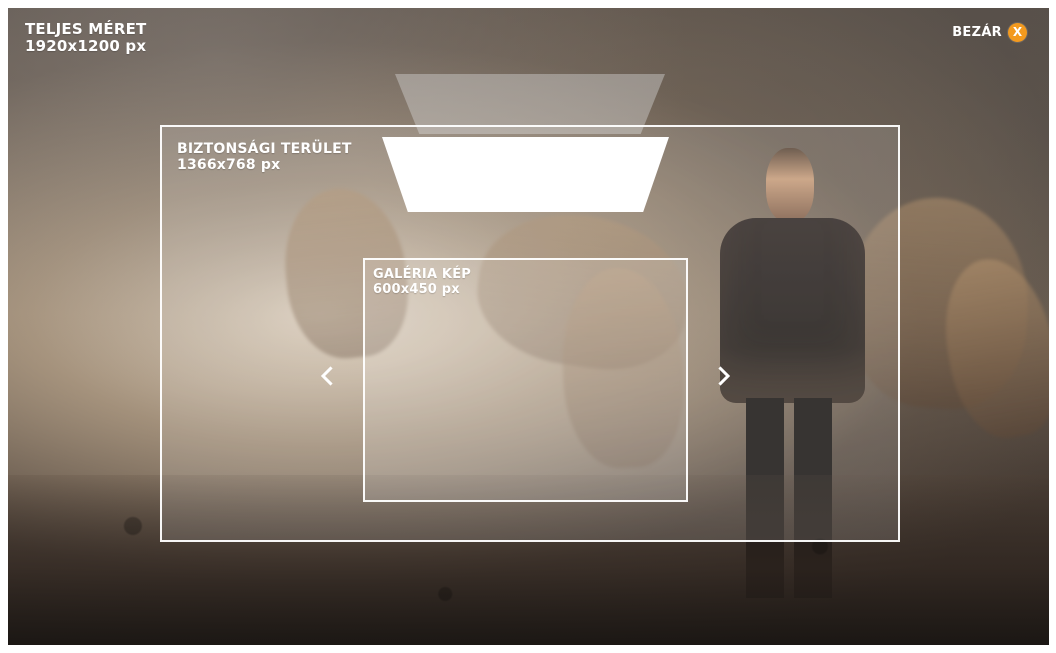 The height and width of the screenshot is (653, 1056). What do you see at coordinates (525, 380) in the screenshot?
I see `gallery-image-box: GALÉRIA KÉP 600x450 px` at bounding box center [525, 380].